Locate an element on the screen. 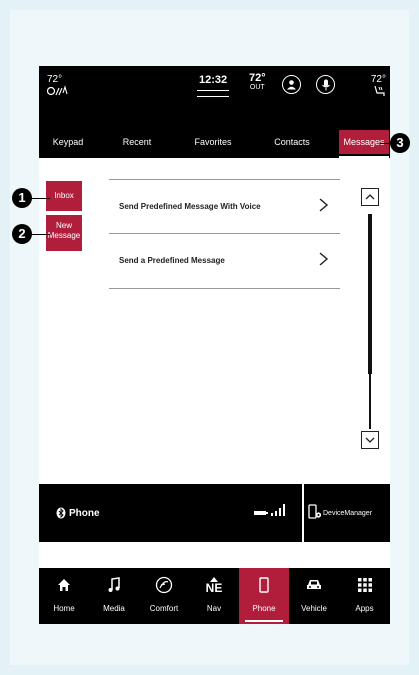 The width and height of the screenshot is (419, 675). new-message-label-2: Message is located at coordinates (64, 235).